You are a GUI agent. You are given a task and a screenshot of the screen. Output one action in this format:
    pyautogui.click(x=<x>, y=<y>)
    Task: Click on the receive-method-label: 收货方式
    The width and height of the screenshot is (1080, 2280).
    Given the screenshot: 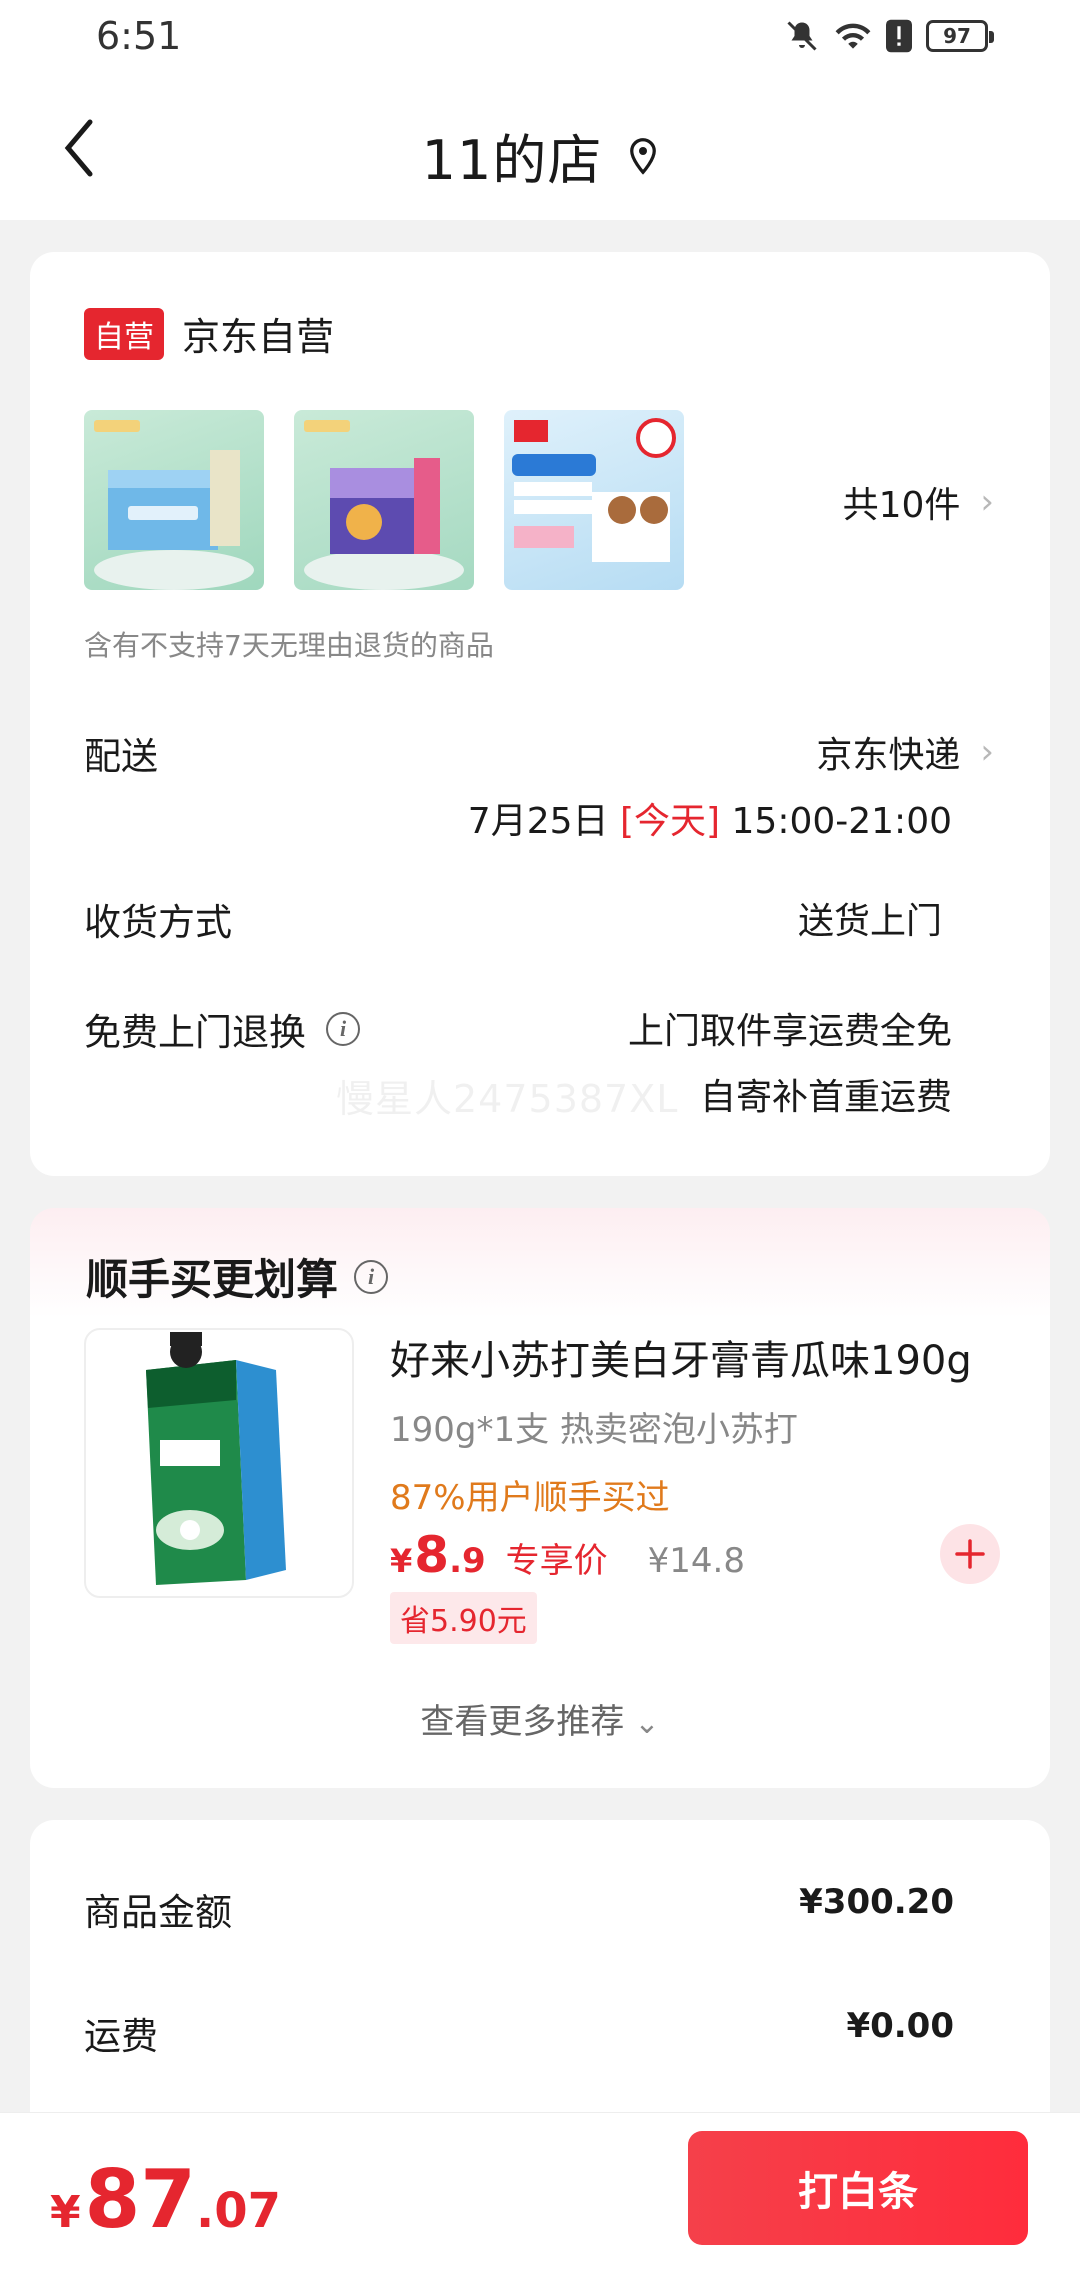 What is the action you would take?
    pyautogui.click(x=158, y=922)
    